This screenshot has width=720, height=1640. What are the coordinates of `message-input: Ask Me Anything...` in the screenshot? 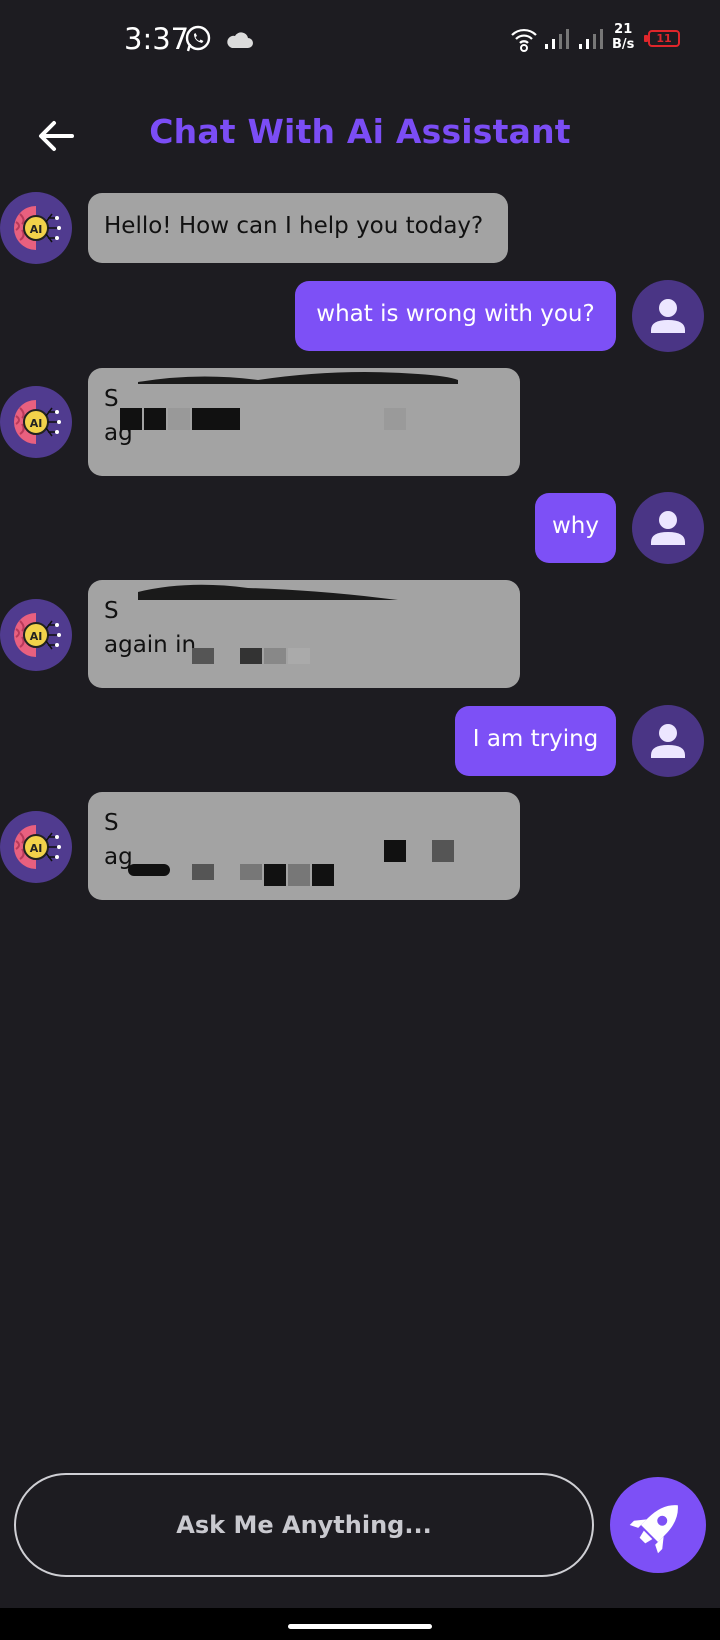 It's located at (304, 1525).